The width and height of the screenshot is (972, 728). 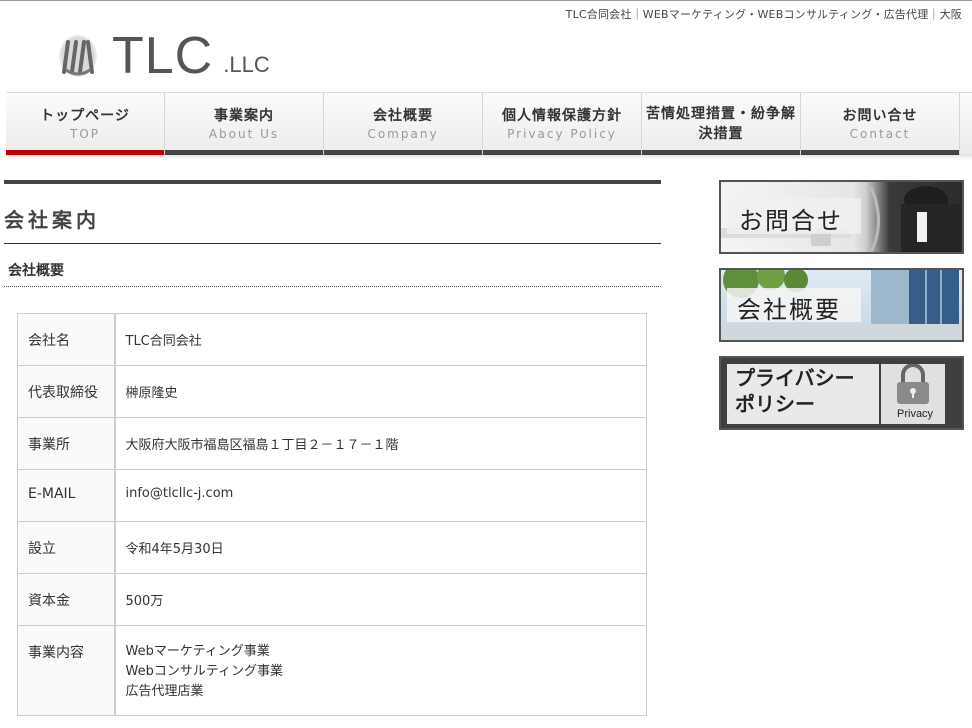 I want to click on main-content: 会社案内 会社概要, so click(x=332, y=233).